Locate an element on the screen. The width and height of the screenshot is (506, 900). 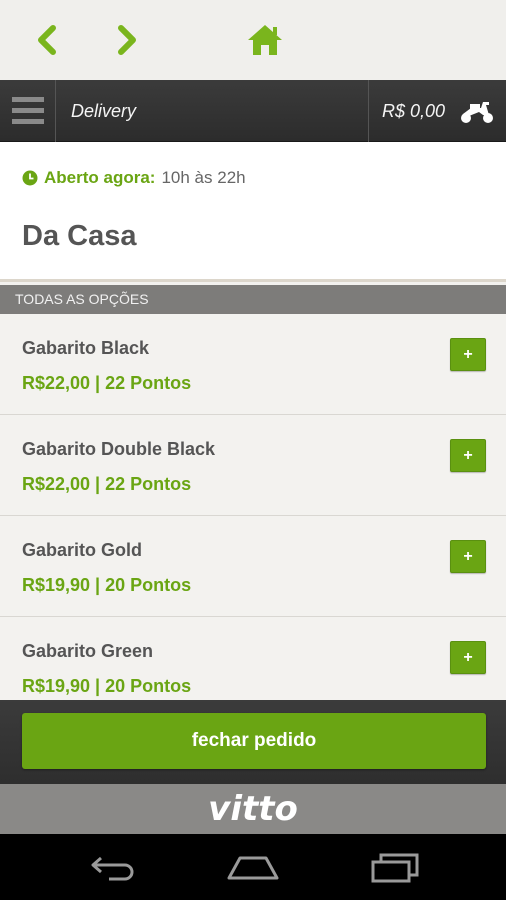
chevron-right-icon is located at coordinates (127, 40).